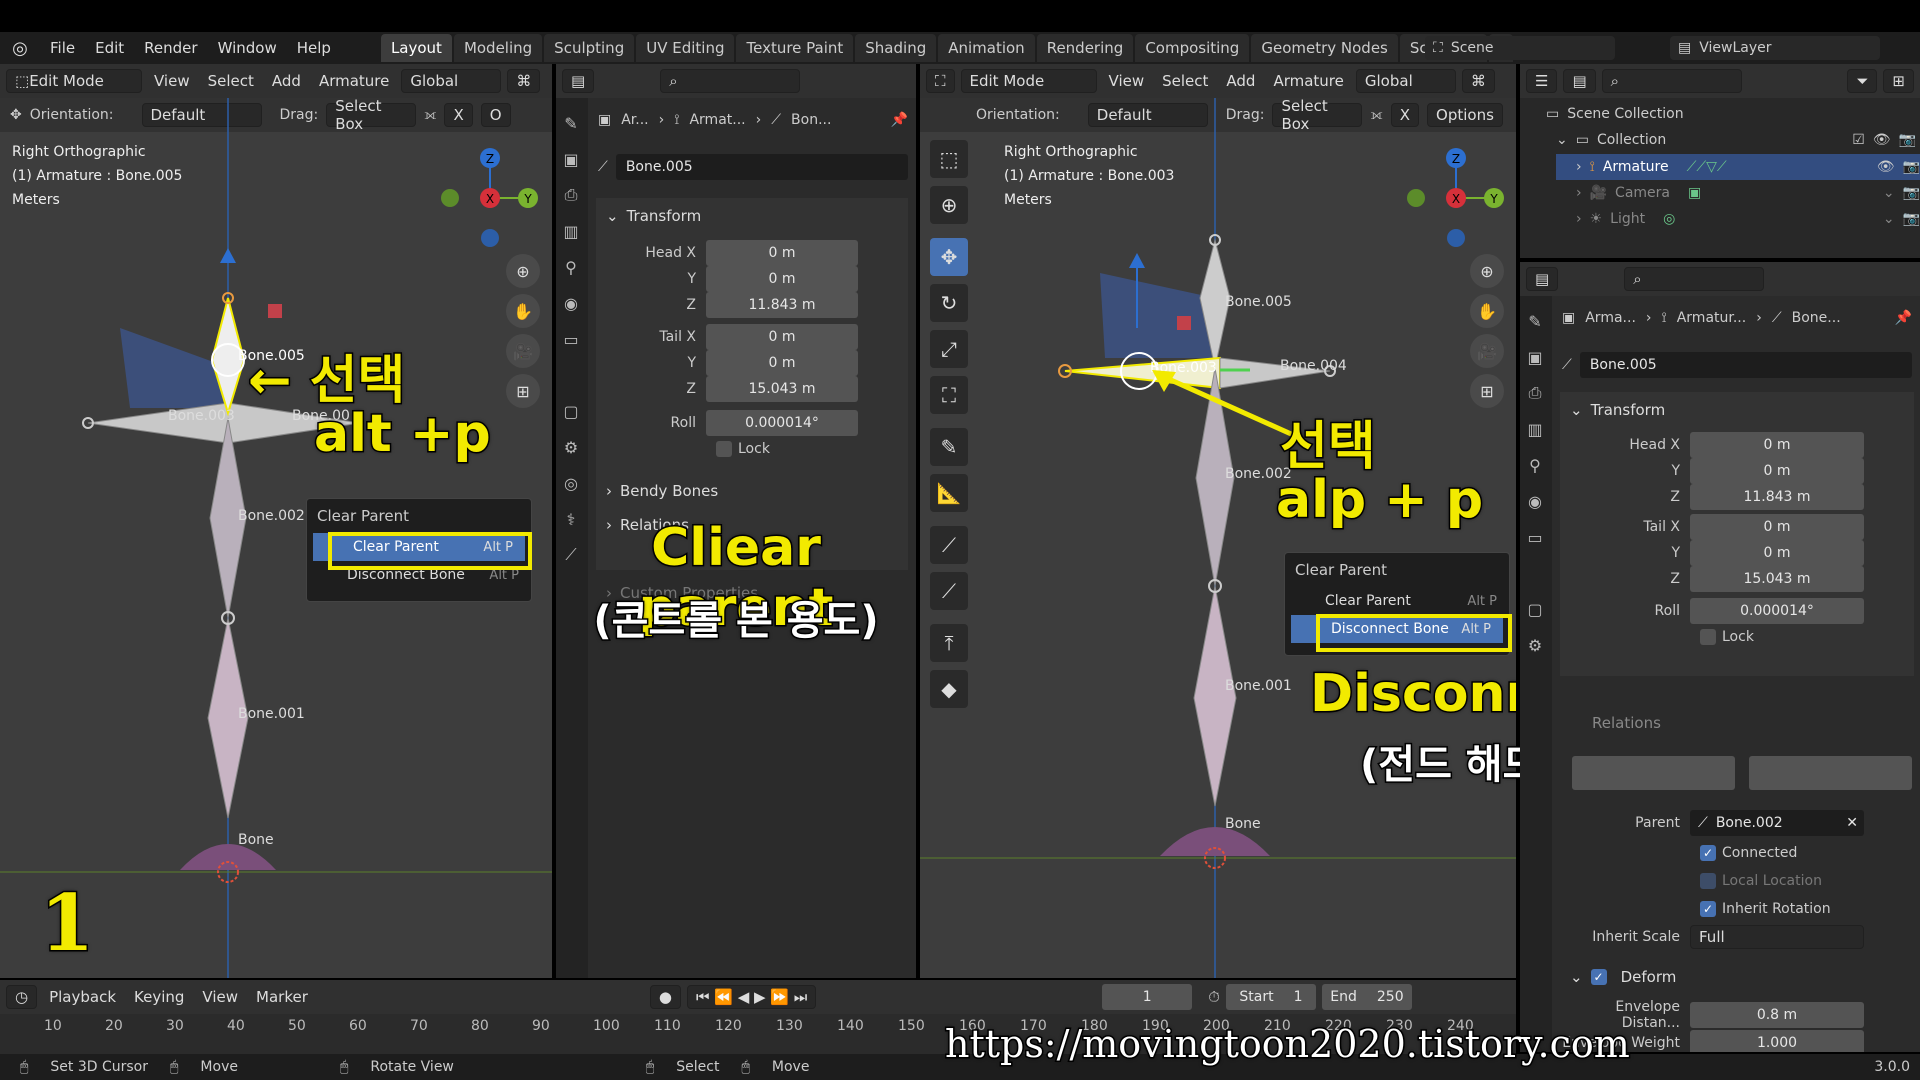 Image resolution: width=1920 pixels, height=1080 pixels. Describe the element at coordinates (1738, 167) in the screenshot. I see `outliner-armature-row: › ⟟ Armature ⟋⟋▽⟋ 👁 📷` at that location.